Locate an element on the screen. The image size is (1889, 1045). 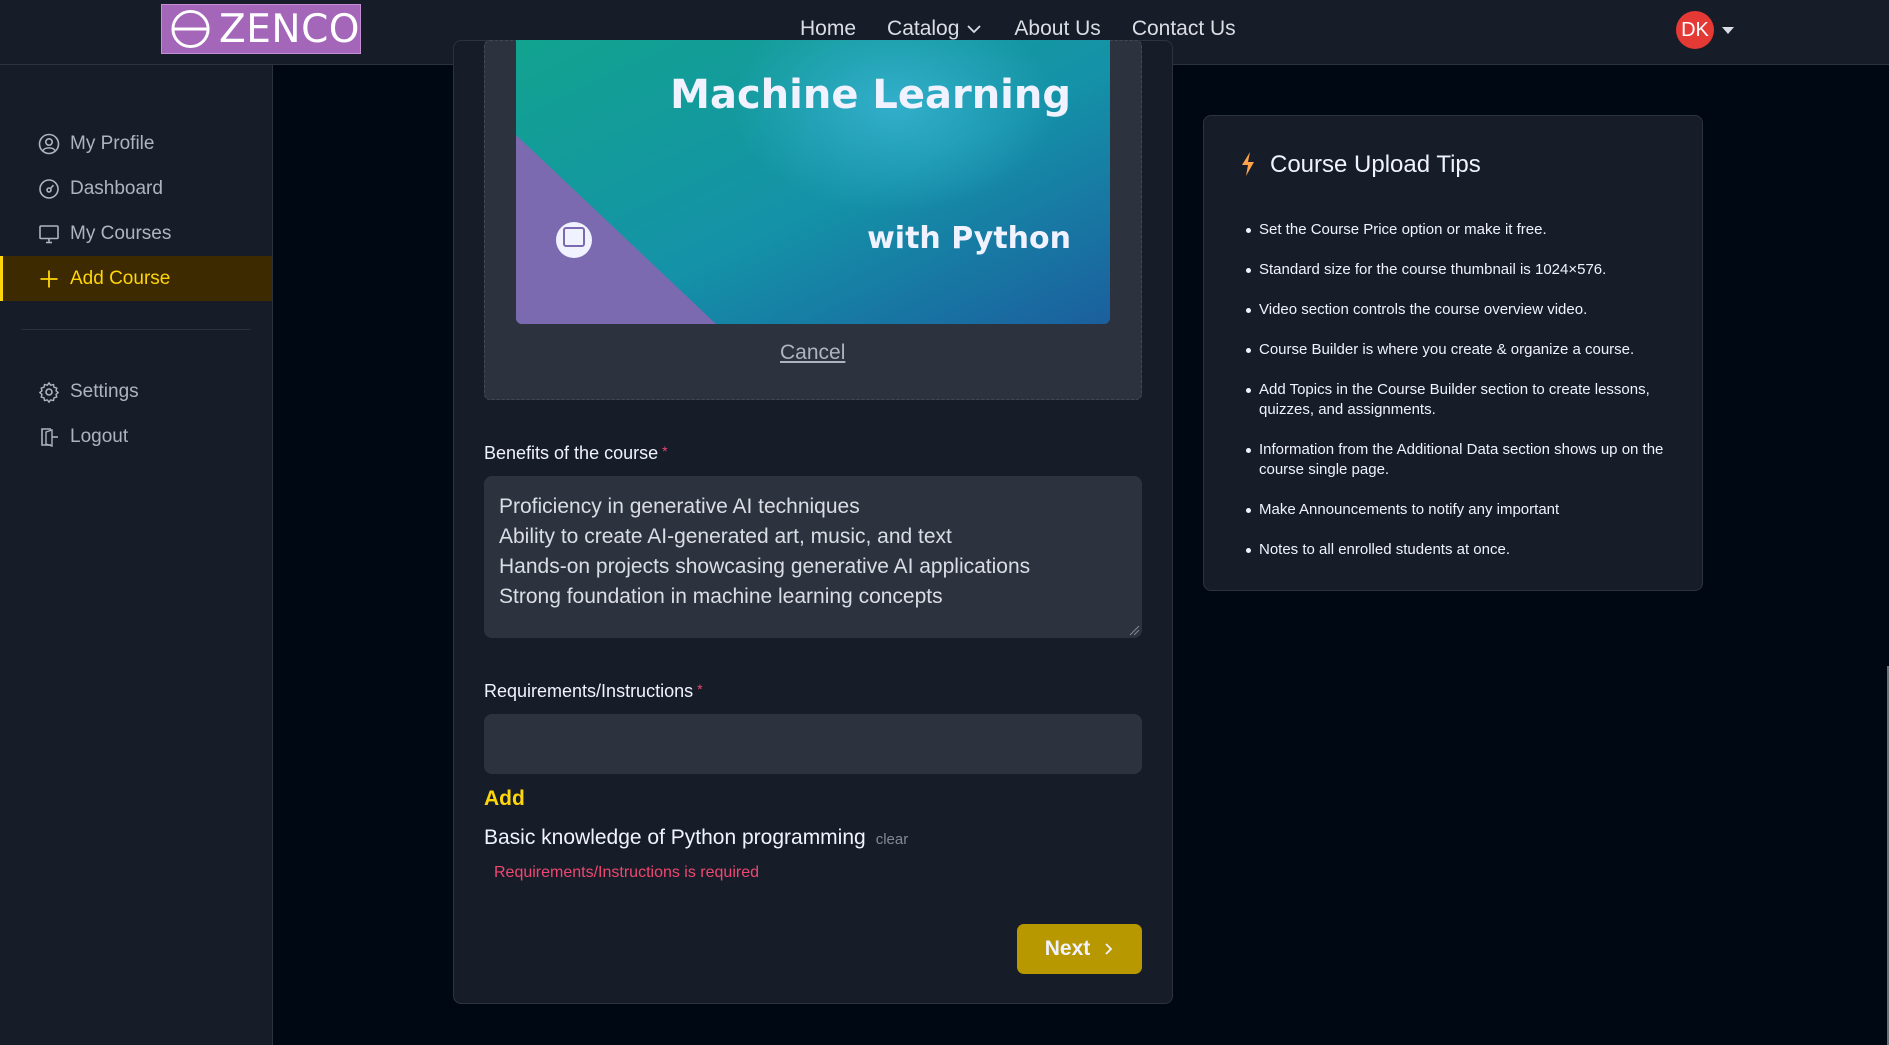
brand-name: ZENCO is located at coordinates (289, 29).